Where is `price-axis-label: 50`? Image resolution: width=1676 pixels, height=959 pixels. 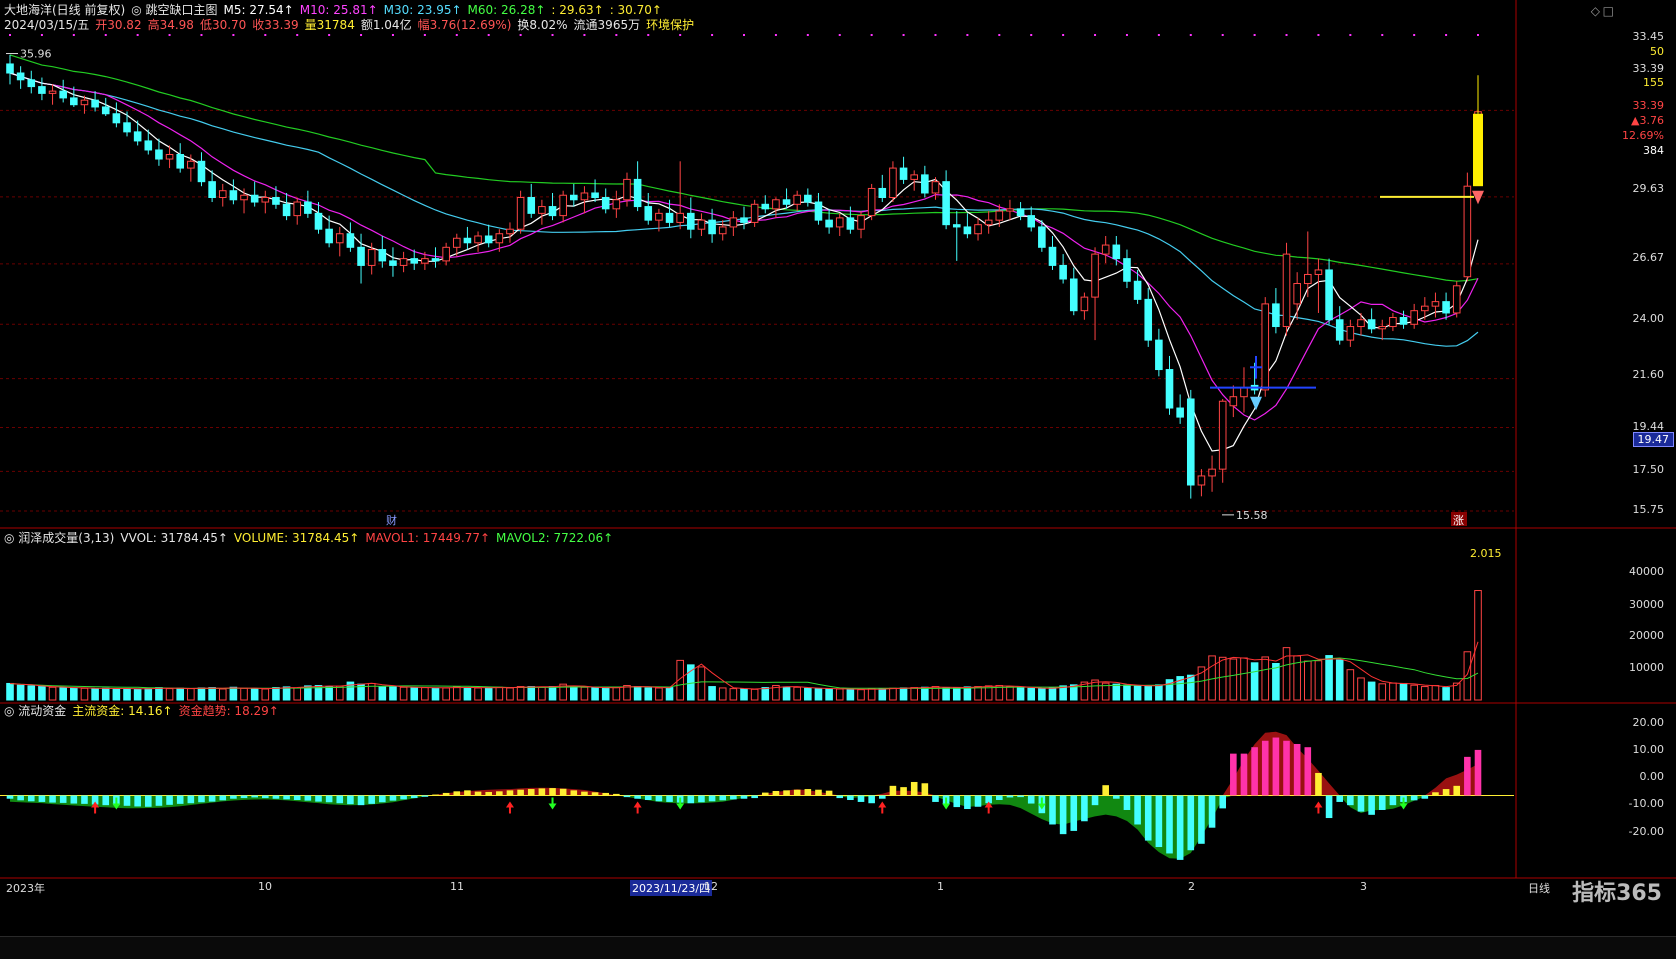 price-axis-label: 50 is located at coordinates (1657, 51).